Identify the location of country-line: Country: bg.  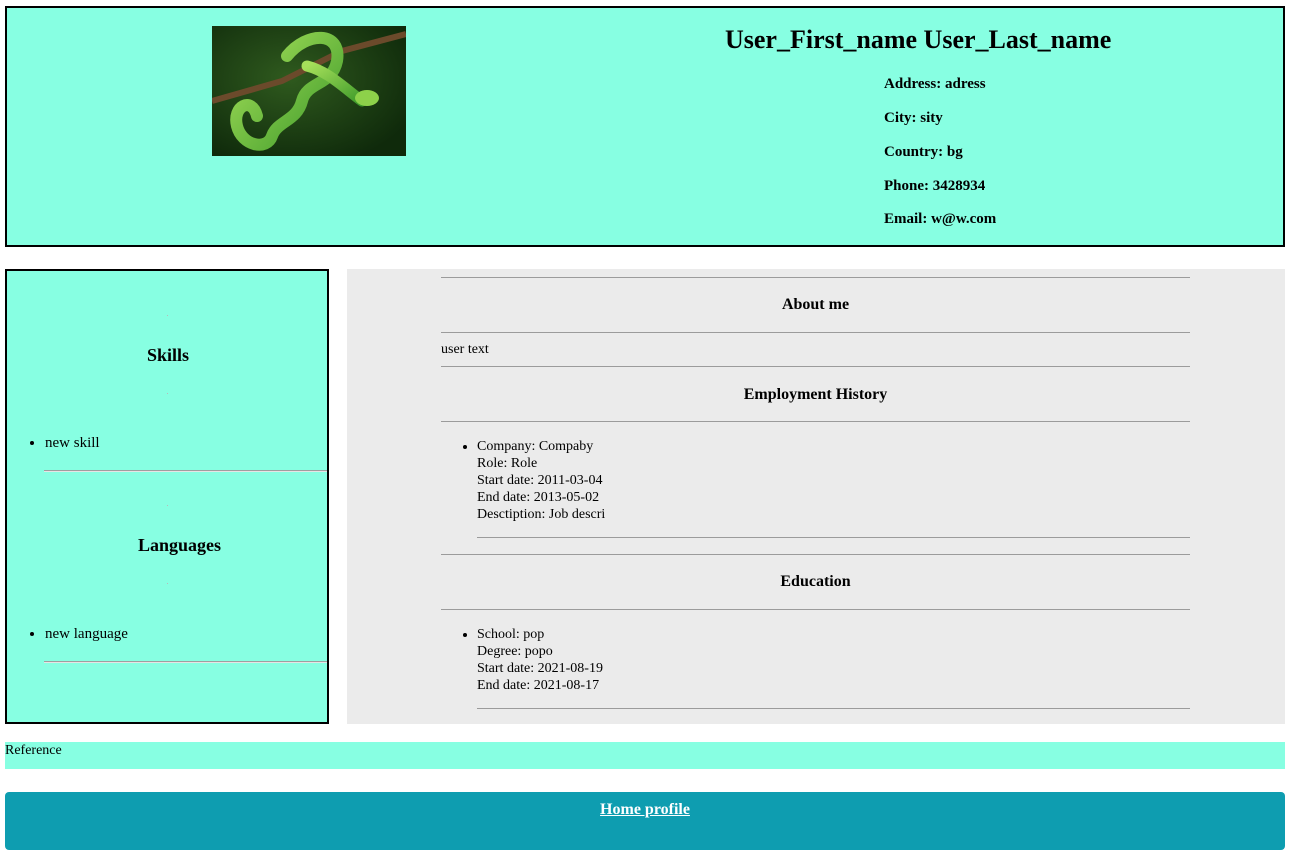
(923, 152).